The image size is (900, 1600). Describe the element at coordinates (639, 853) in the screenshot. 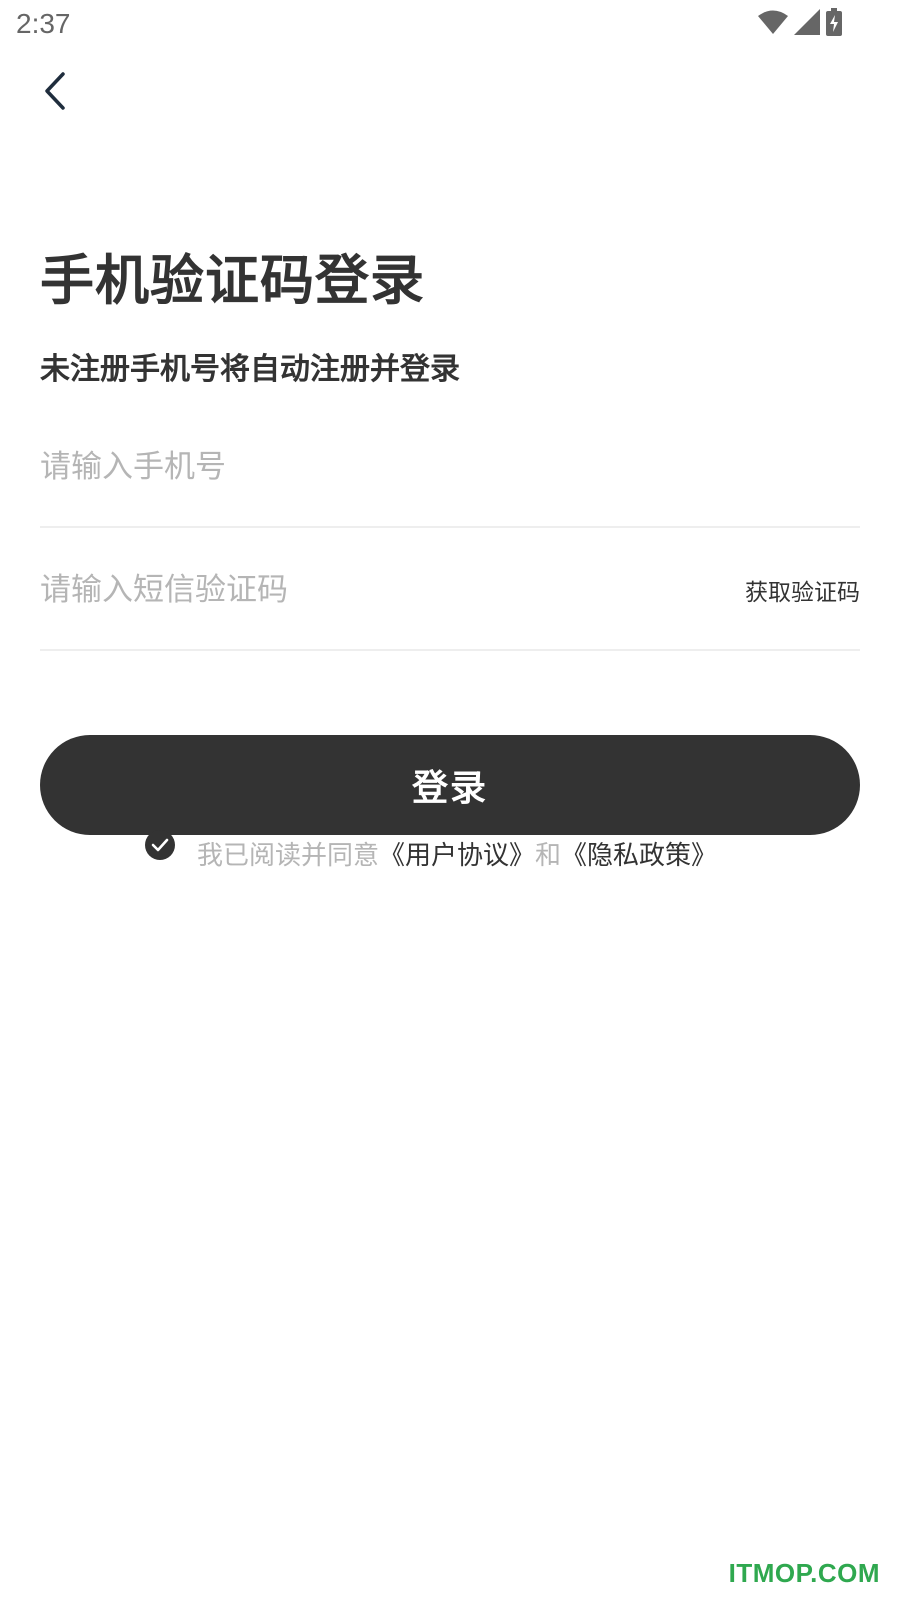

I see `privacy-policy-link: 《隐私政策》` at that location.